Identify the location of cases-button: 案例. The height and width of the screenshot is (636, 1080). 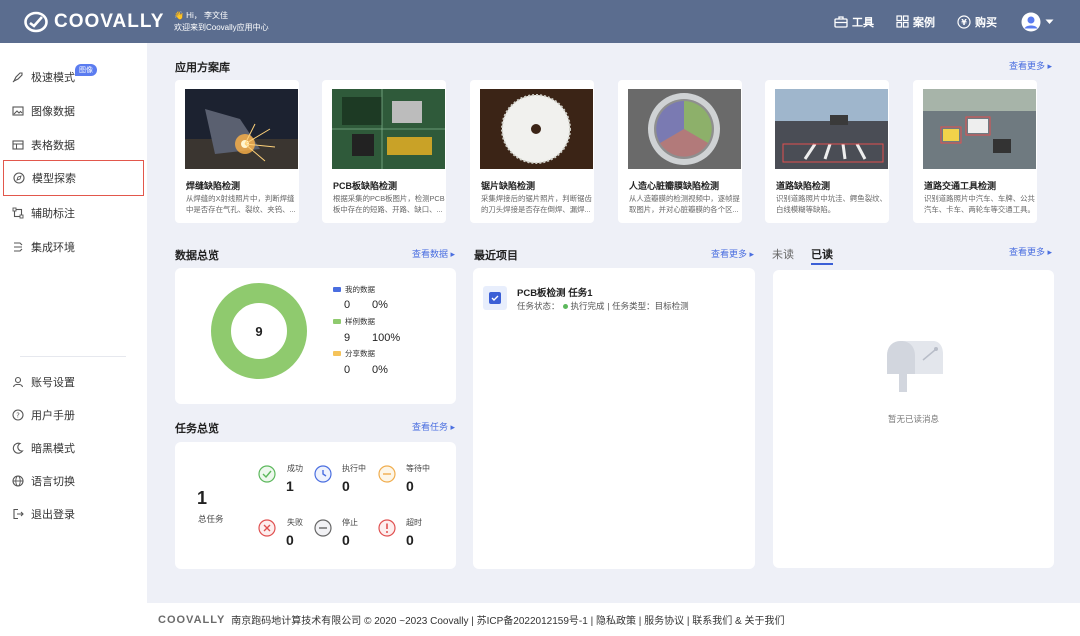
(915, 22).